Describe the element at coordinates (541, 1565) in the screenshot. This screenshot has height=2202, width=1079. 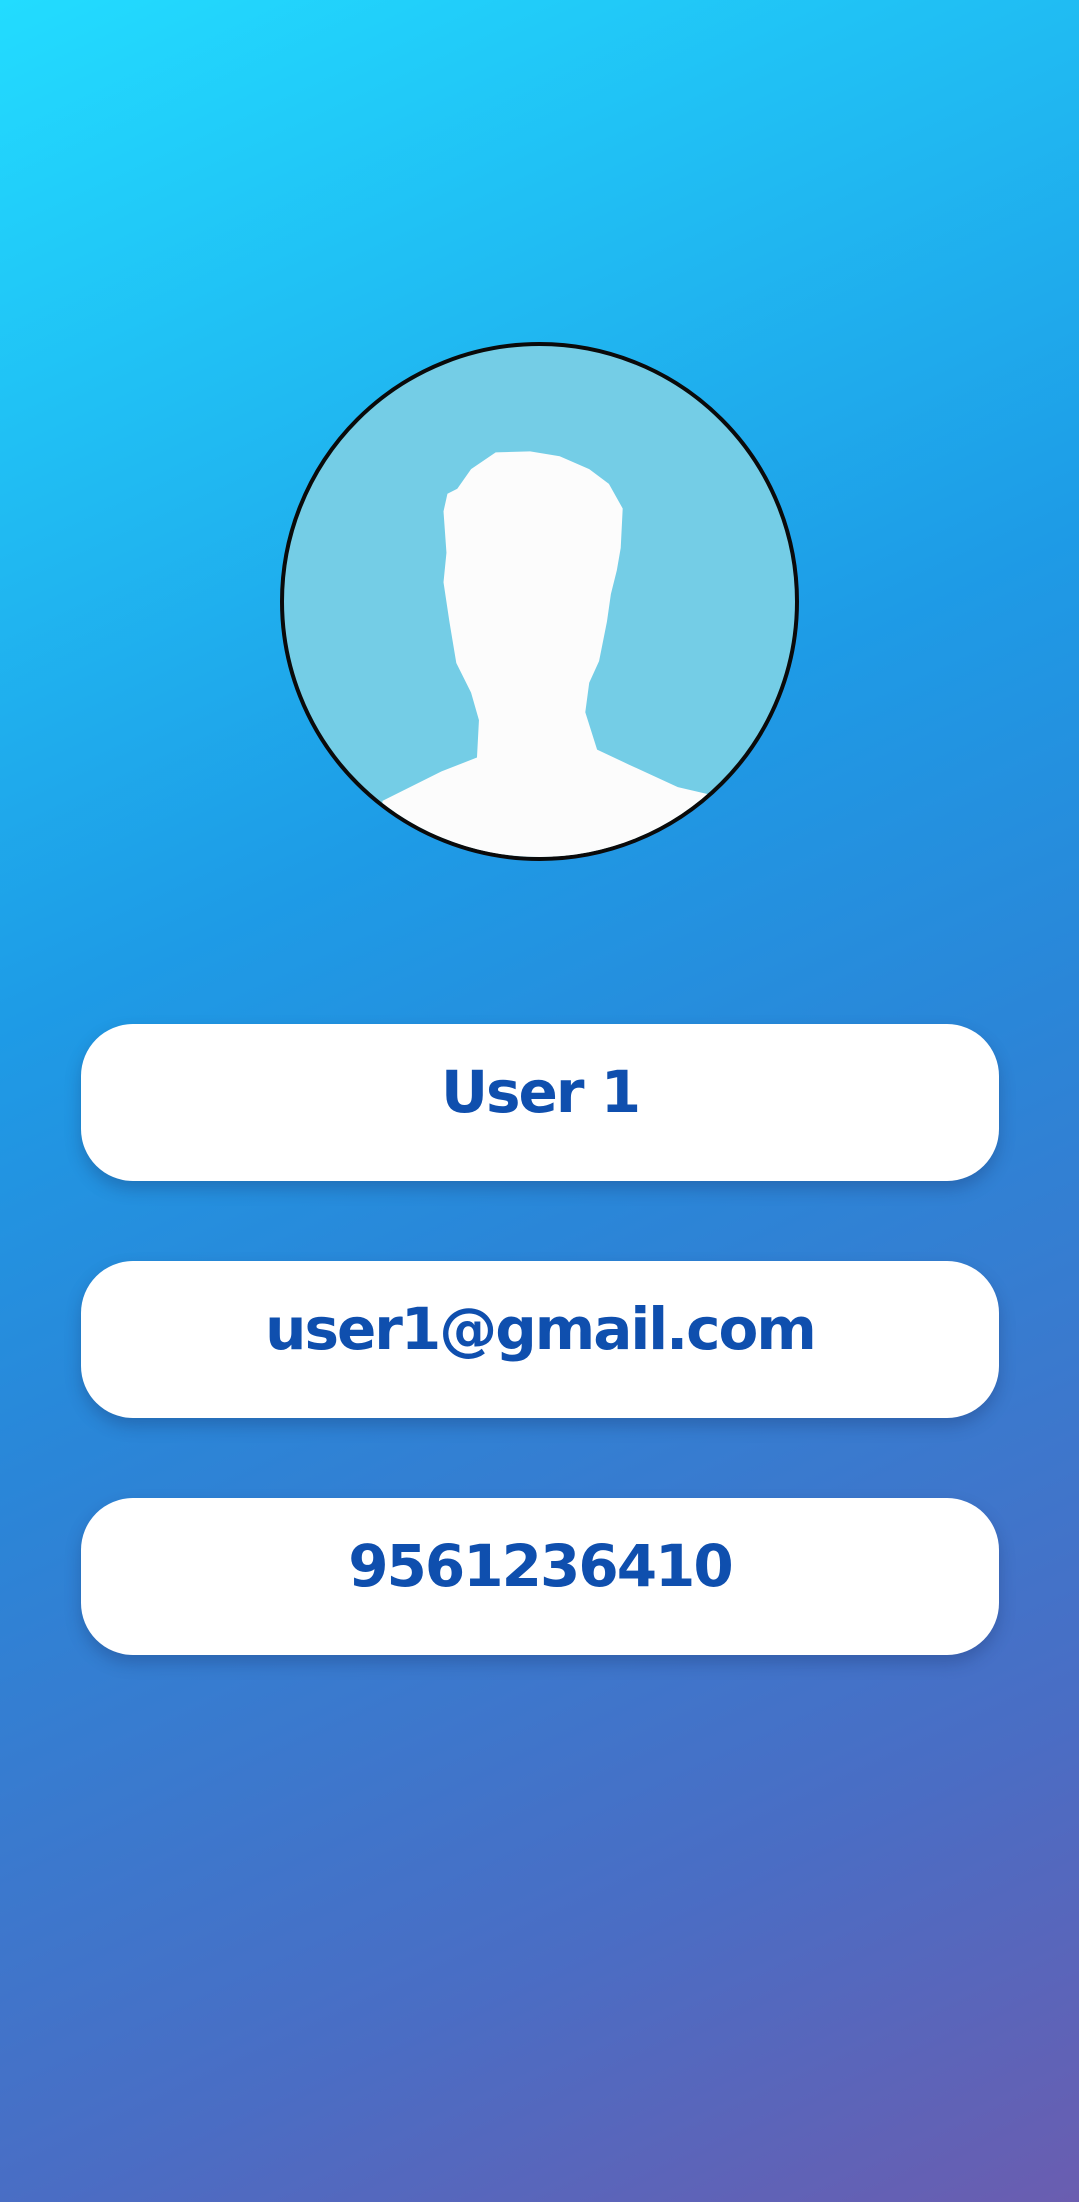
I see `phone-value: 9561236410` at that location.